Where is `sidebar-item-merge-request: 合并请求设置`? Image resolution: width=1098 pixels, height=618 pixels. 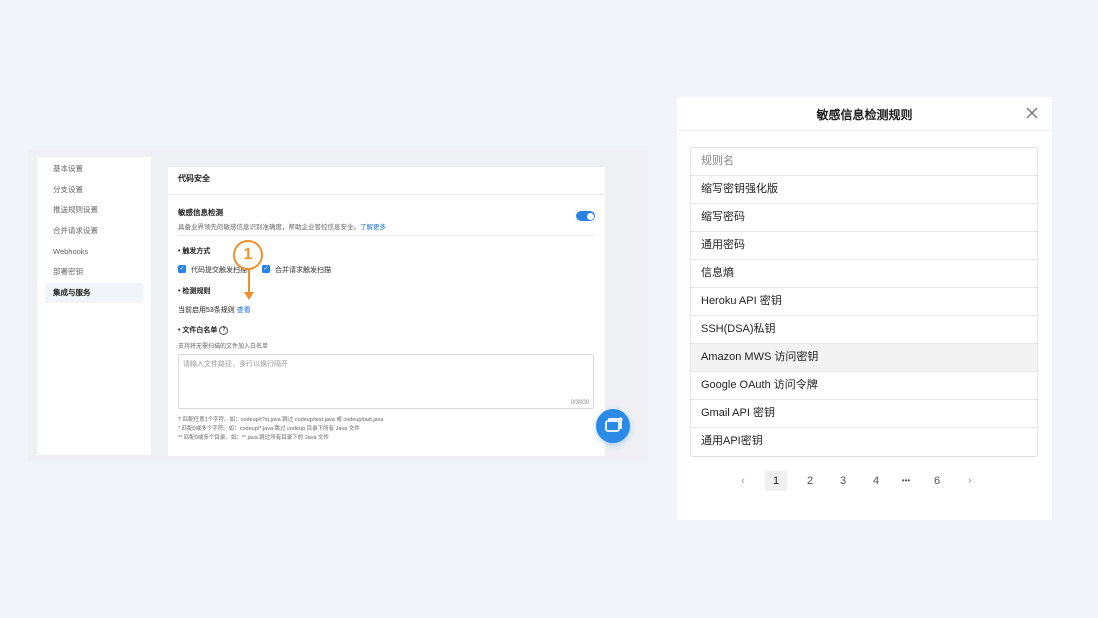
sidebar-item-merge-request: 合并请求设置 is located at coordinates (94, 231).